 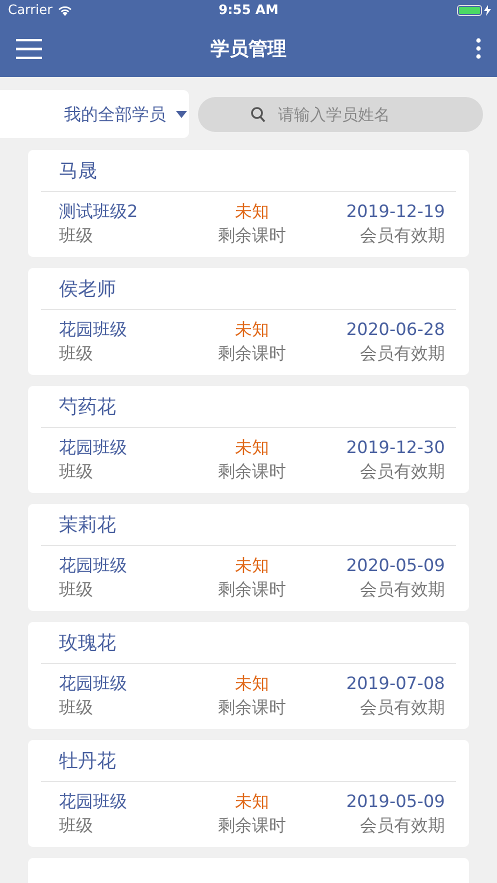 I want to click on more-icon, so click(x=478, y=48).